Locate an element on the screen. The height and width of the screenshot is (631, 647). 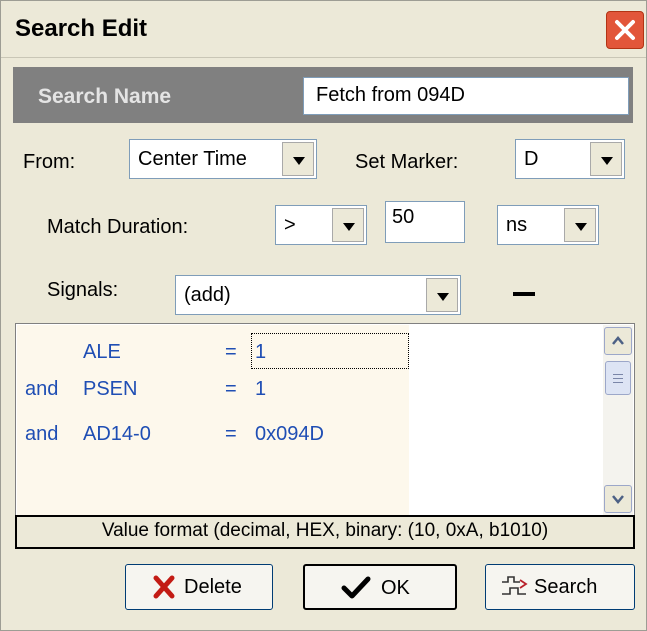
scroll-up-button is located at coordinates (618, 341).